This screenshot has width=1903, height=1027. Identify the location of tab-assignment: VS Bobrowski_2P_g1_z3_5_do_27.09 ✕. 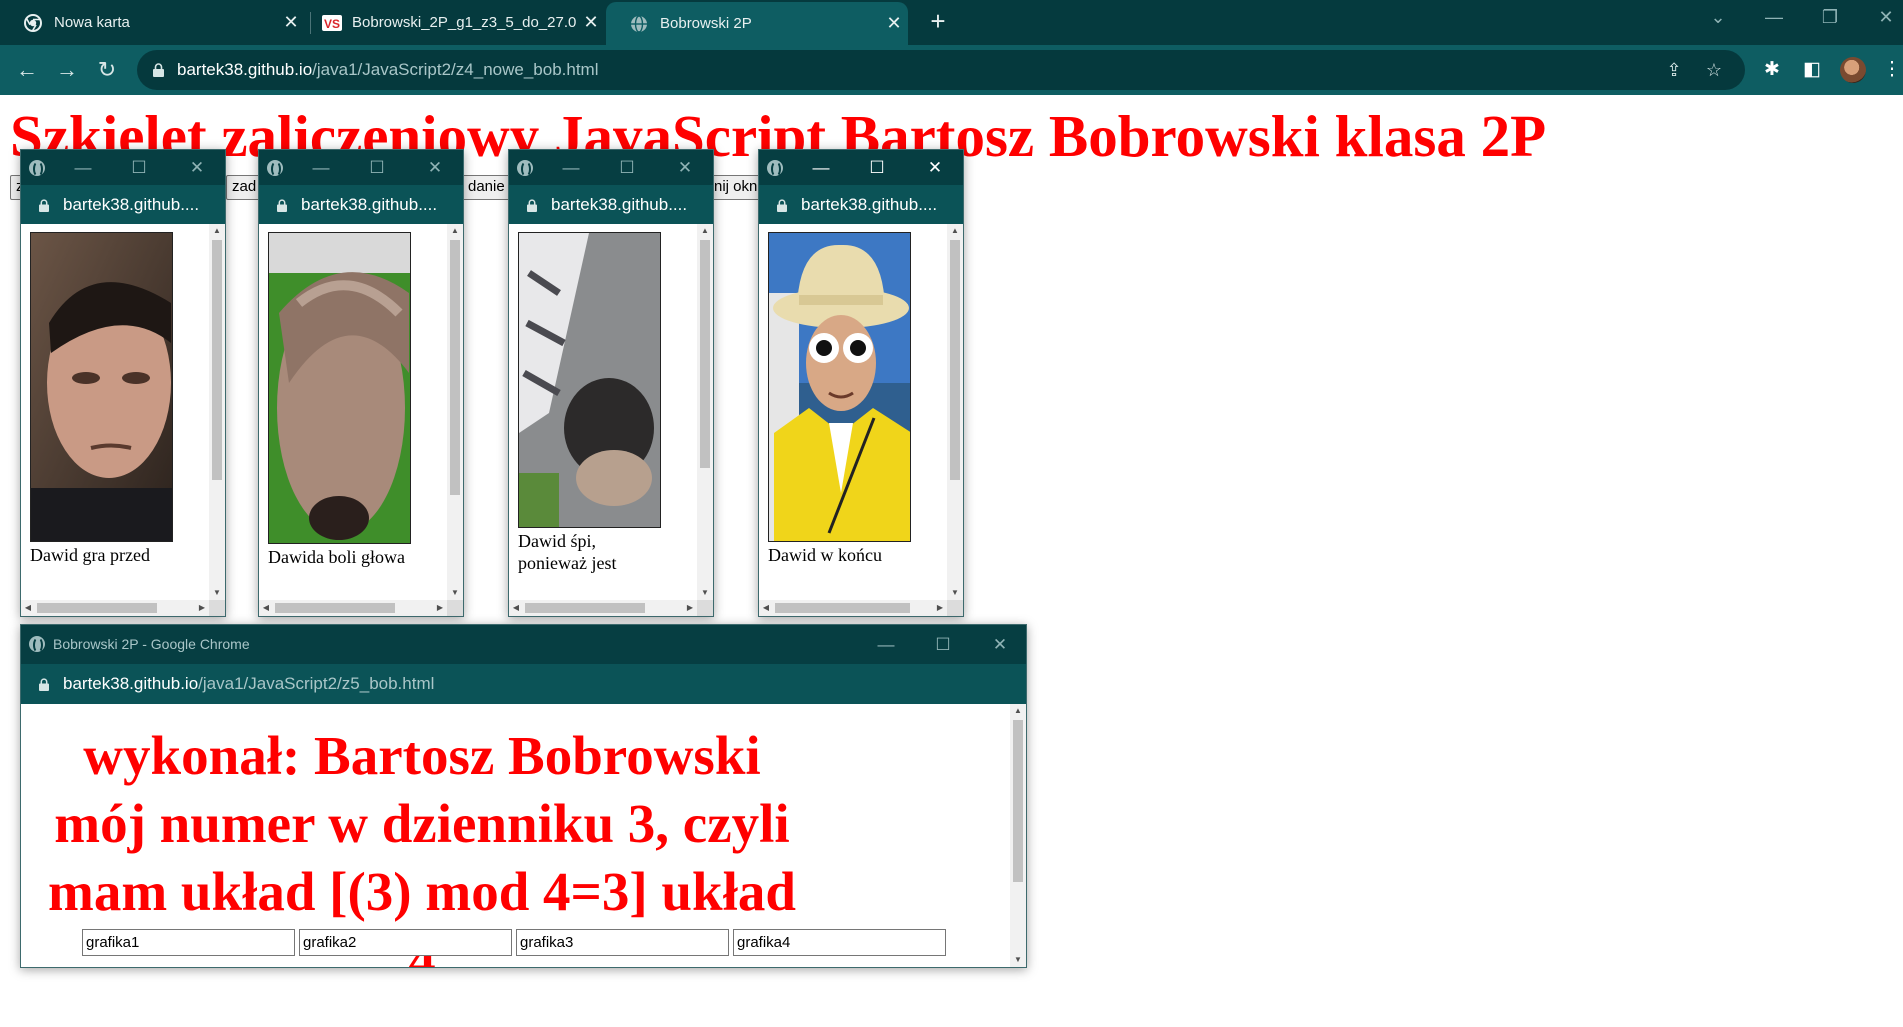
(451, 22).